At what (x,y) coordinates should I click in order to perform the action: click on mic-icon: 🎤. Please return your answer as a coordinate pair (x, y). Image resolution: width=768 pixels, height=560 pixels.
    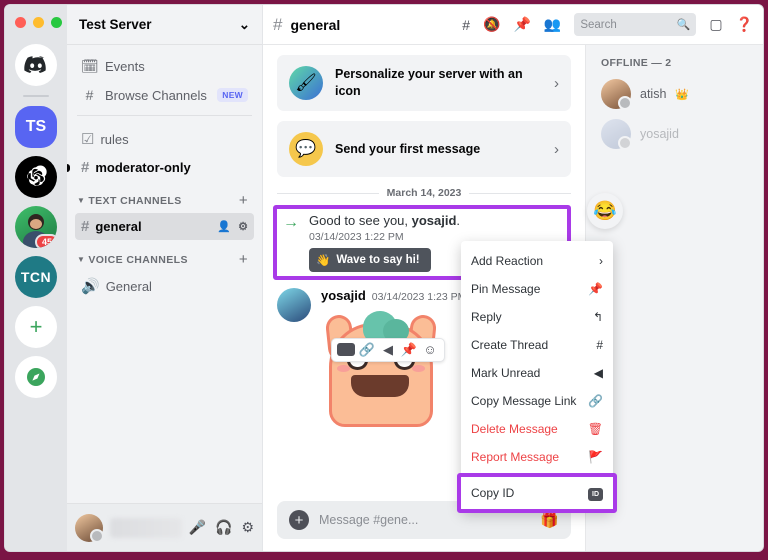
    Looking at the image, I should click on (197, 527).